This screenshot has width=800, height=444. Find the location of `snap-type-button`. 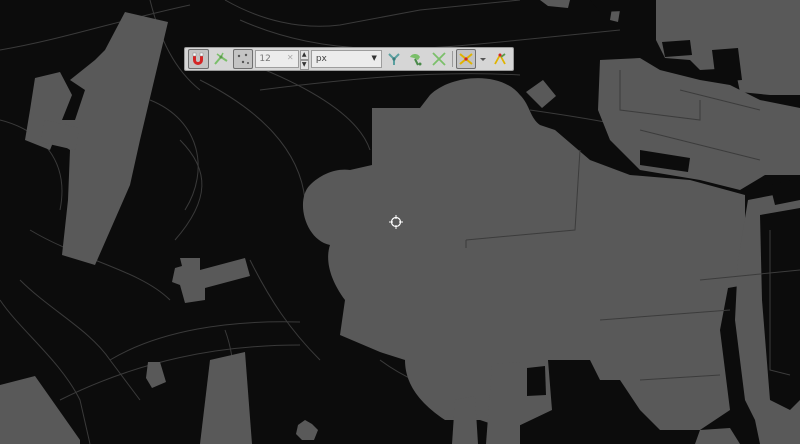

snap-type-button is located at coordinates (243, 59).